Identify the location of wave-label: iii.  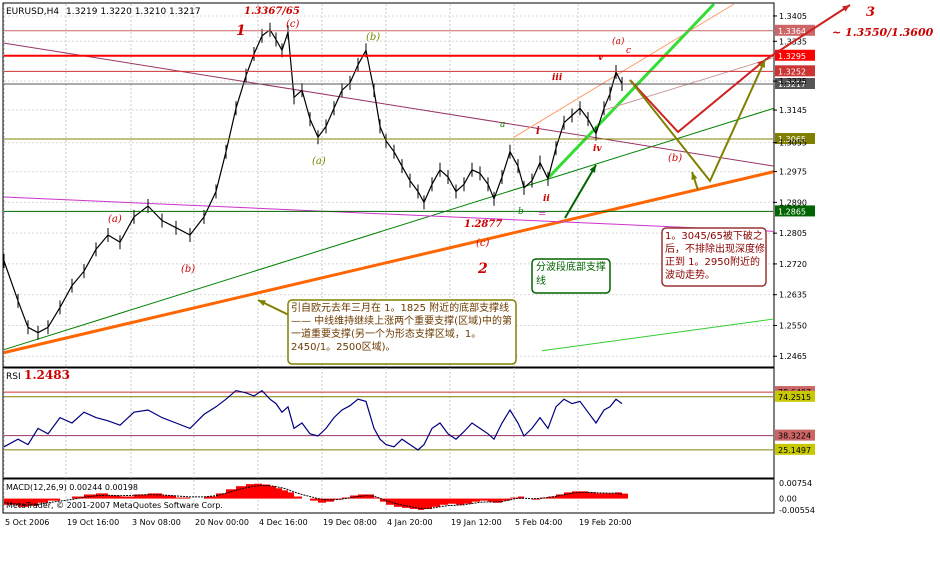
(557, 78).